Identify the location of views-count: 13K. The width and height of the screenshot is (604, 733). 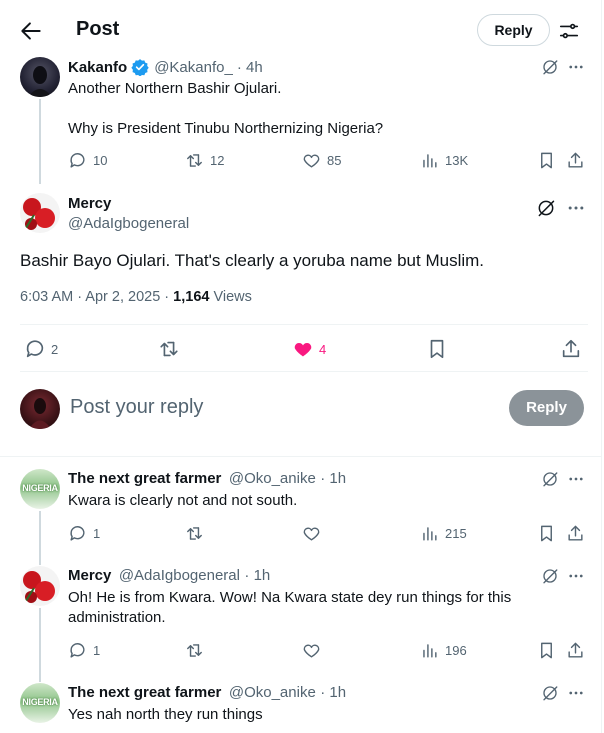
(457, 160).